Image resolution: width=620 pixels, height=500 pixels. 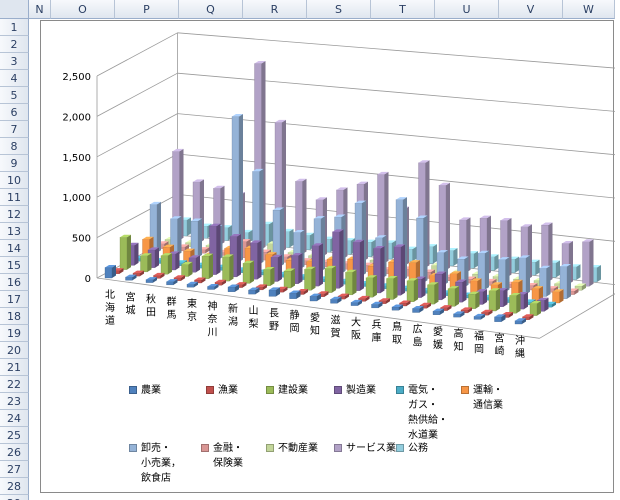 I want to click on column-header-s: S, so click(x=339, y=9).